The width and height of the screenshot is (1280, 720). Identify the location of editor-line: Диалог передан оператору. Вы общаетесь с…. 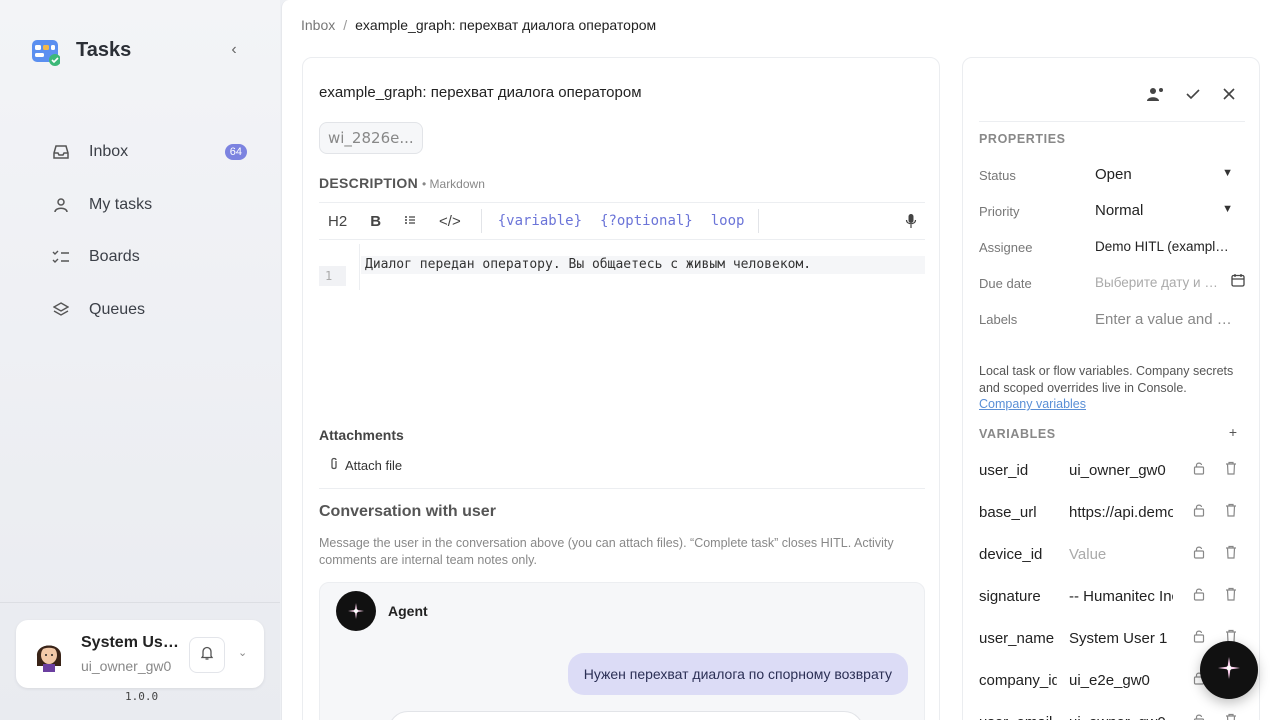
(643, 265).